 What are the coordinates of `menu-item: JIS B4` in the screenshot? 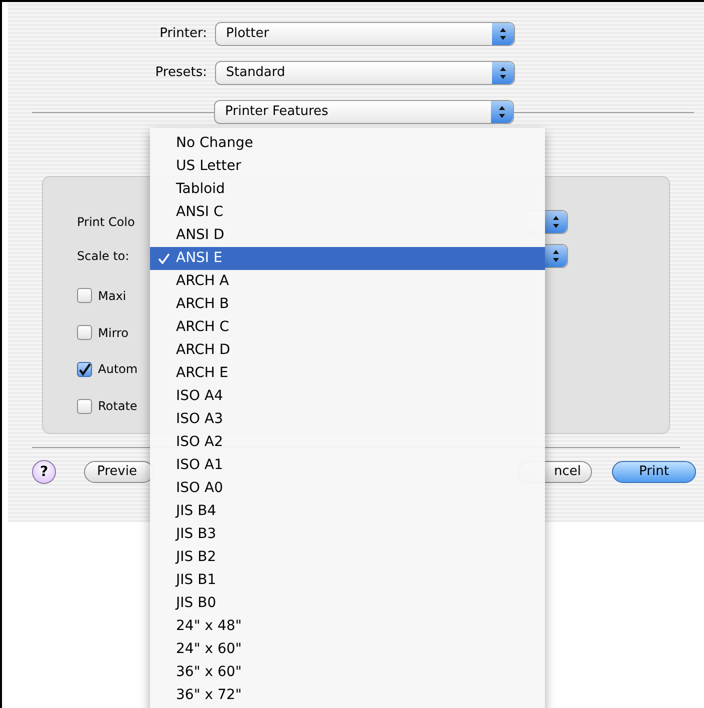 It's located at (347, 511).